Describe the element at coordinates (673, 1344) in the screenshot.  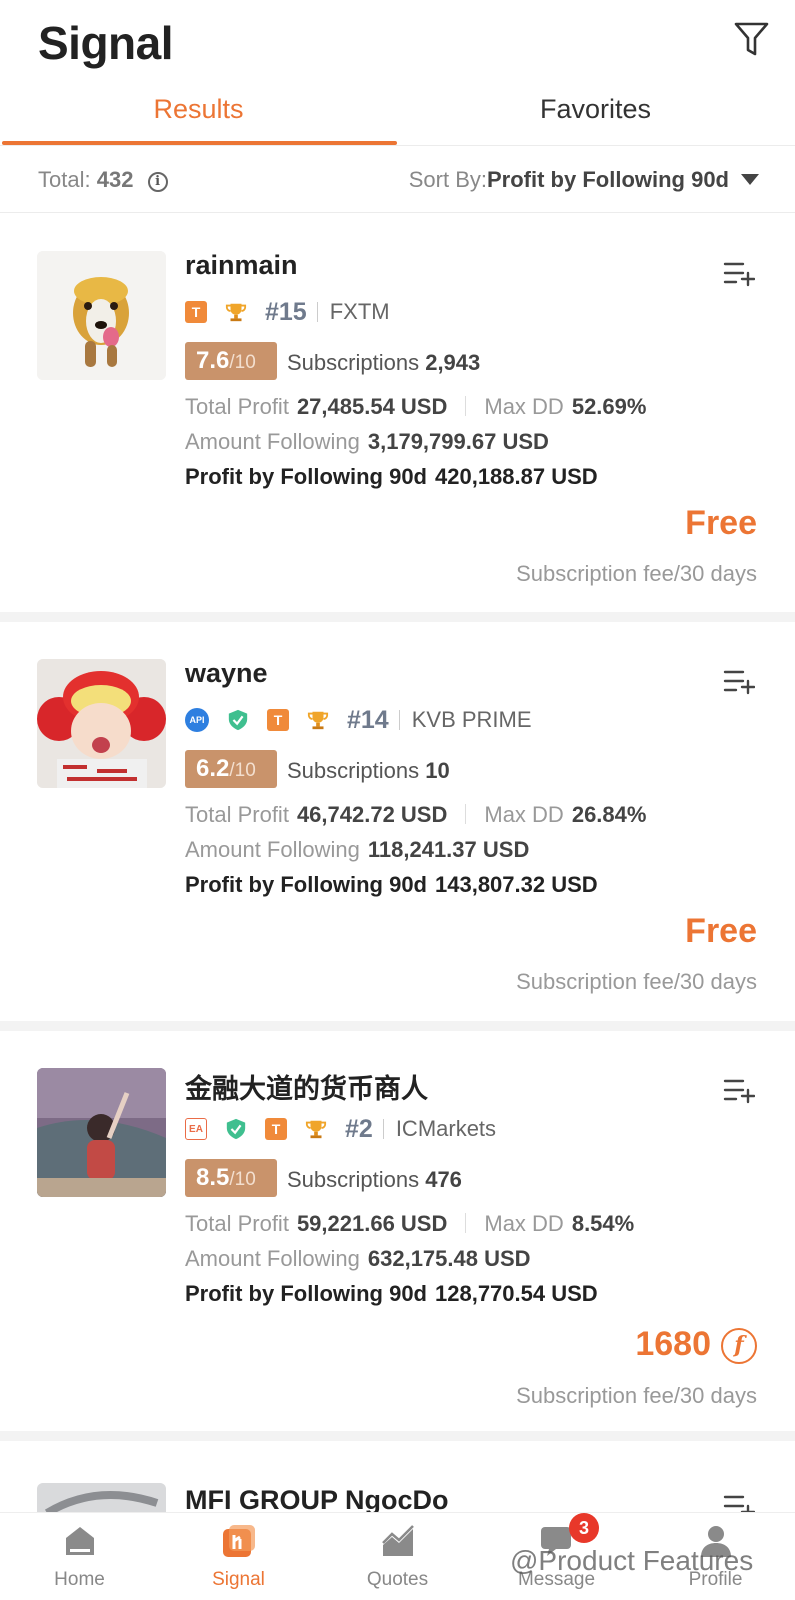
I see `price-value: 1680` at that location.